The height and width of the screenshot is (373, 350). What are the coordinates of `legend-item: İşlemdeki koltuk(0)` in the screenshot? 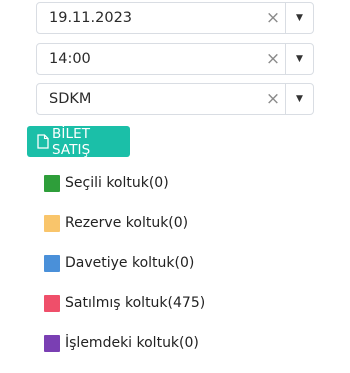 It's located at (124, 343).